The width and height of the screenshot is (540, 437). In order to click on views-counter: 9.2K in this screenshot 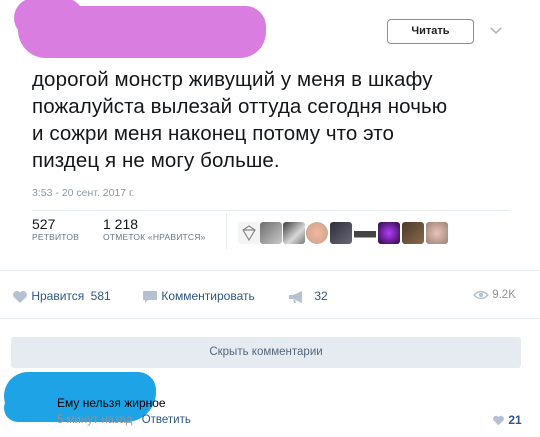, I will do `click(494, 295)`.